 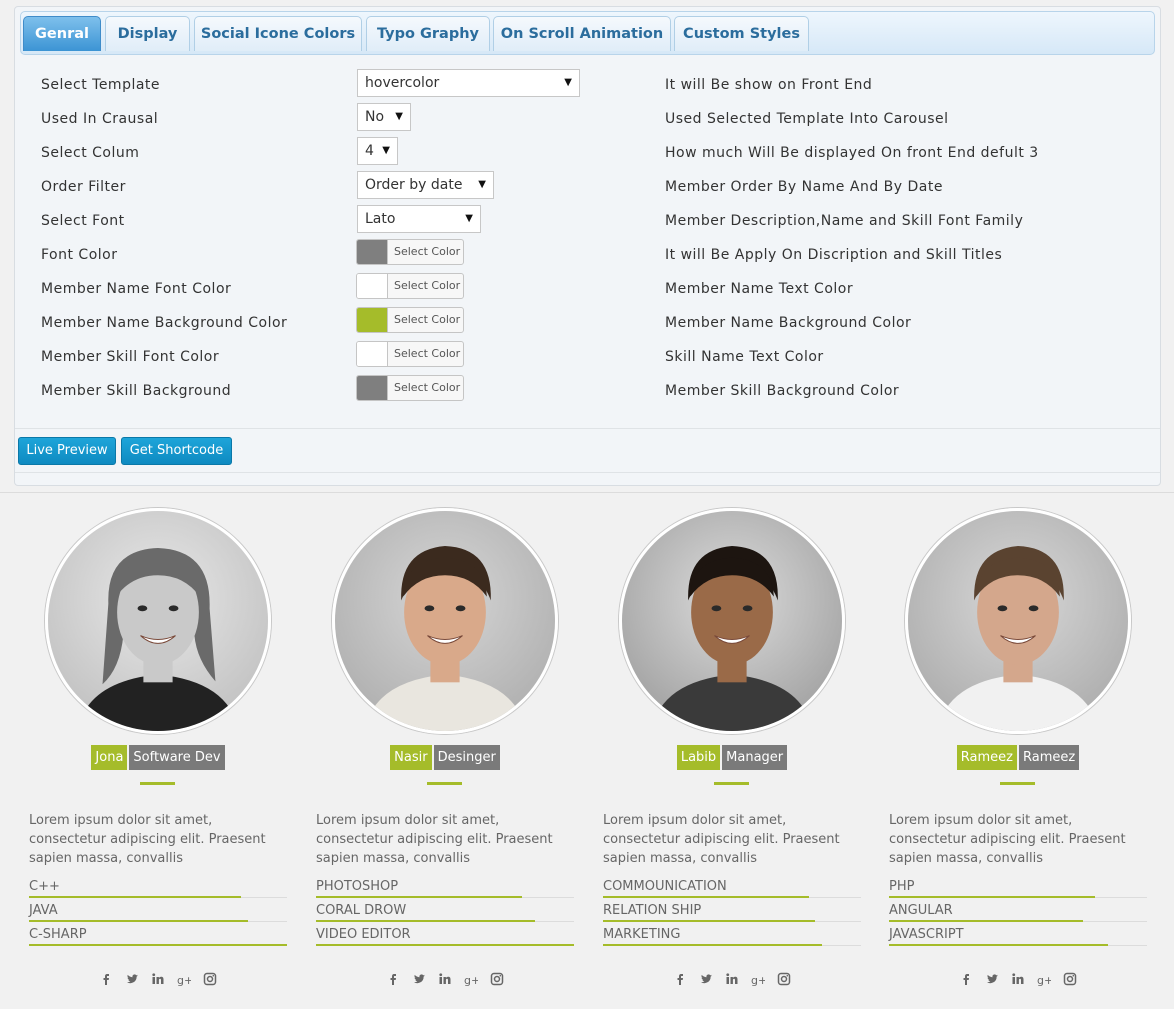 What do you see at coordinates (419, 219) in the screenshot?
I see `font-dropdown: Lato ▼` at bounding box center [419, 219].